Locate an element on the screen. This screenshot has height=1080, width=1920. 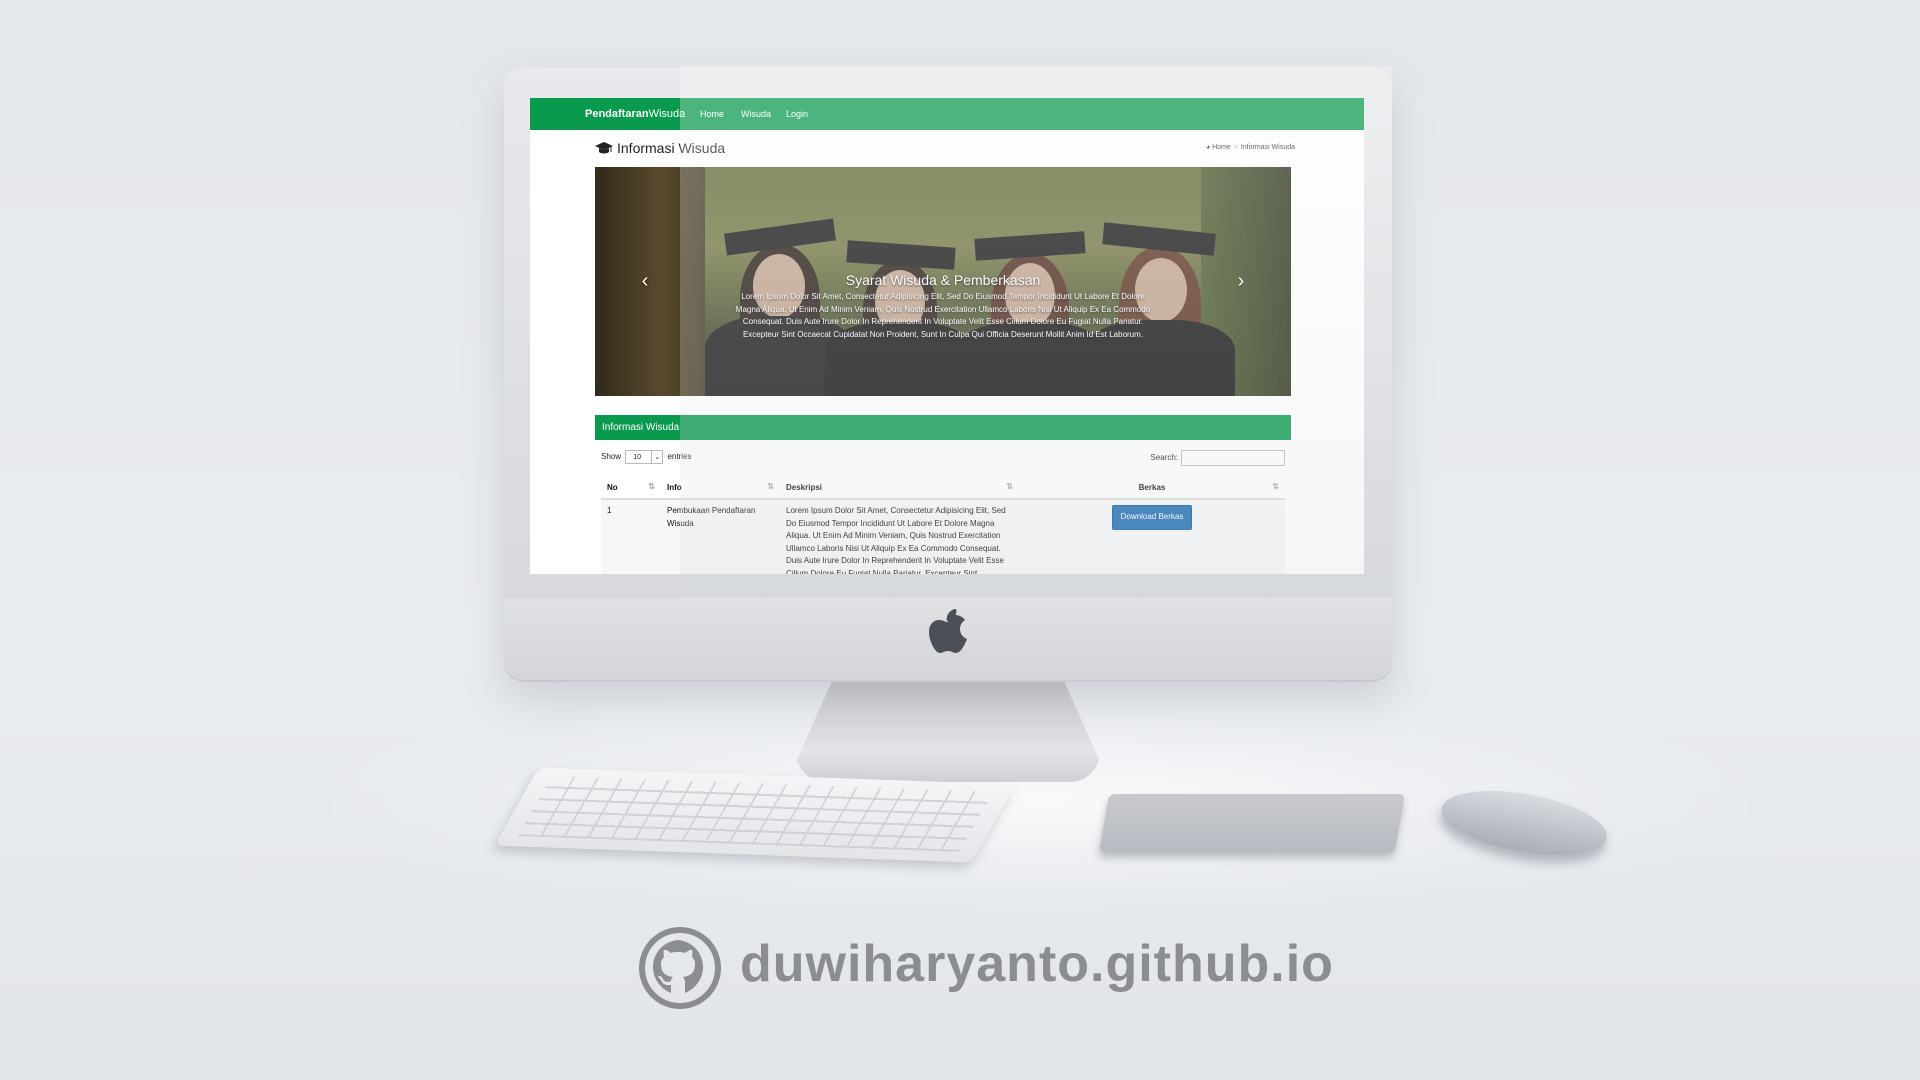
download-berkas-button: Download Berkas is located at coordinates (1152, 517).